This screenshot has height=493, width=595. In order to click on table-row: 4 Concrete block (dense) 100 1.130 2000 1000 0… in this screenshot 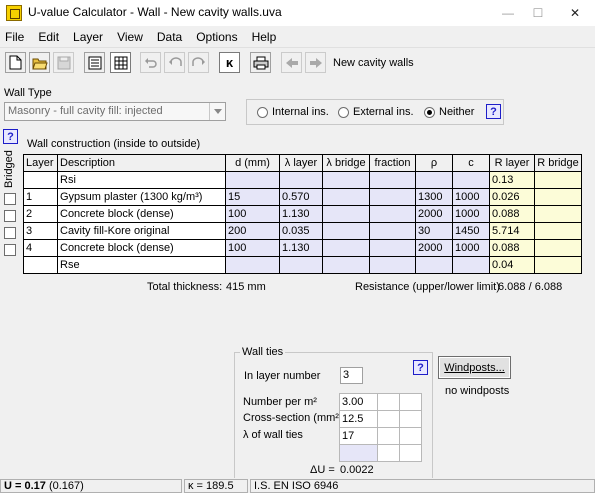, I will do `click(302, 248)`.